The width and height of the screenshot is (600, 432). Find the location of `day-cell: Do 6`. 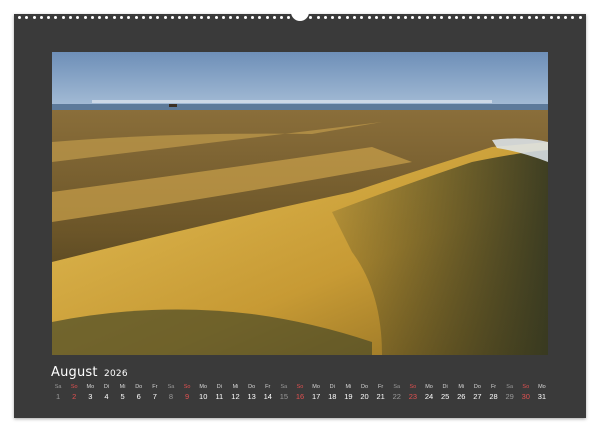

day-cell: Do 6 is located at coordinates (139, 394).